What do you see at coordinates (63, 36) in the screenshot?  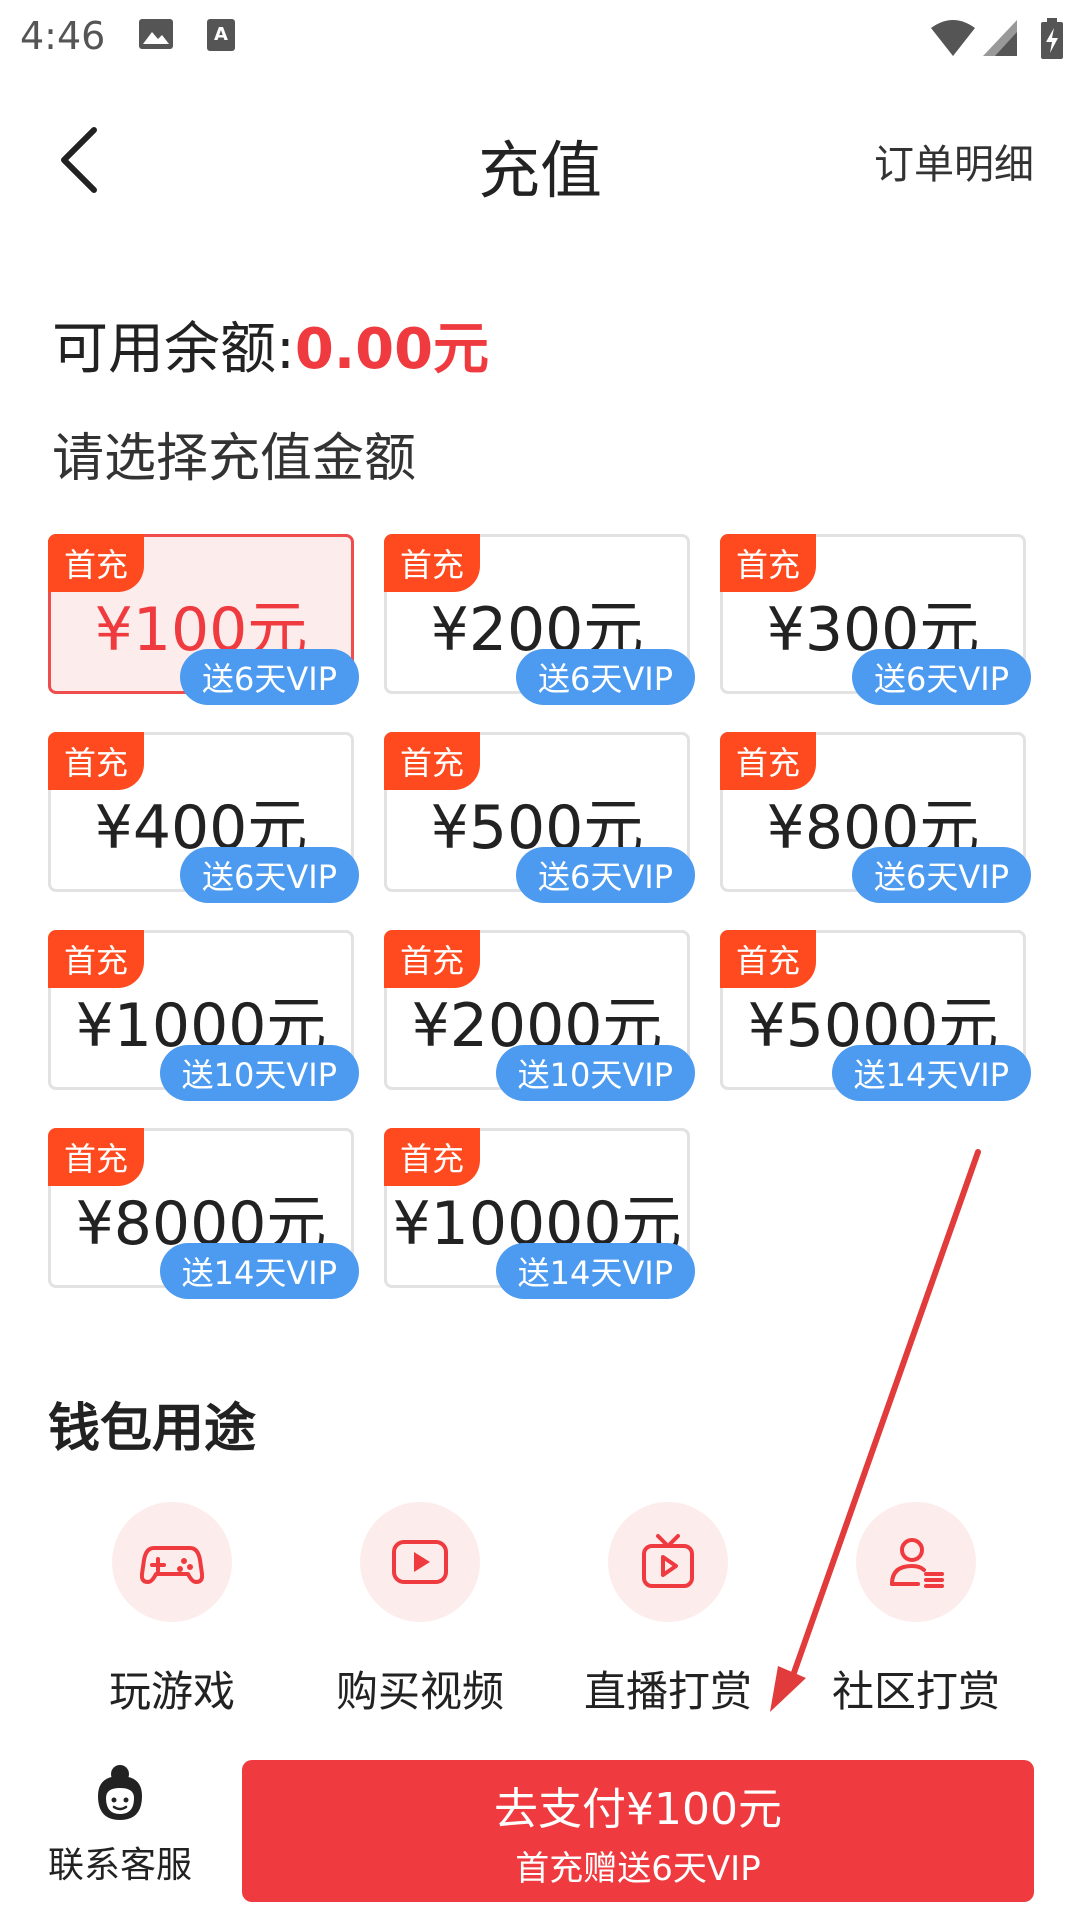 I see `status-time: 4:46` at bounding box center [63, 36].